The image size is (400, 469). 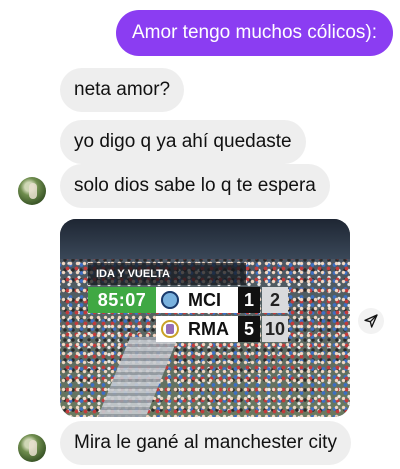 What do you see at coordinates (170, 329) in the screenshot?
I see `rma-crest-icon` at bounding box center [170, 329].